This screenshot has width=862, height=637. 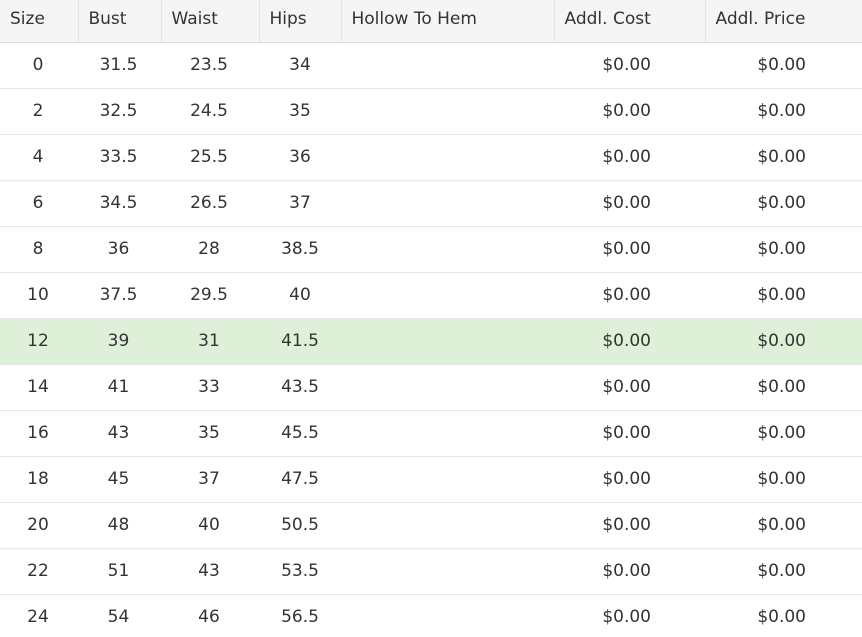 I want to click on table-row: 20 48 40 50.5 $0.00 $0.00, so click(x=431, y=525).